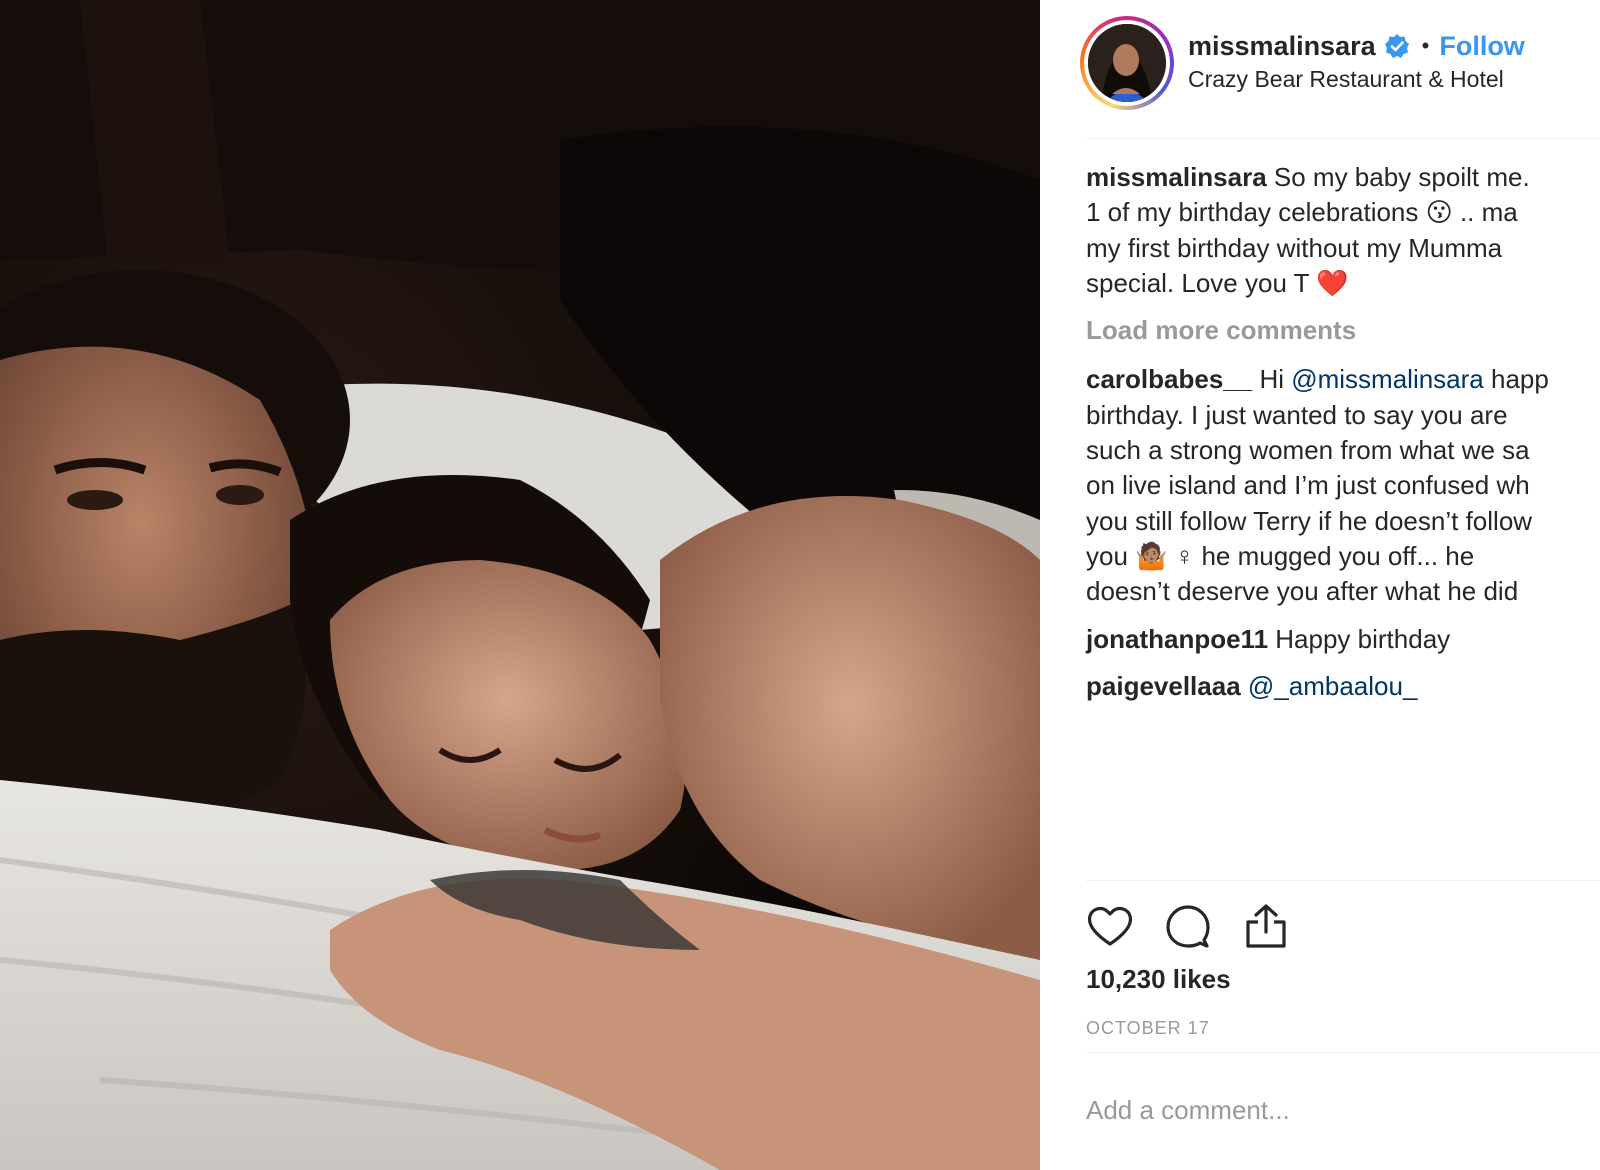  I want to click on share-icon, so click(1266, 926).